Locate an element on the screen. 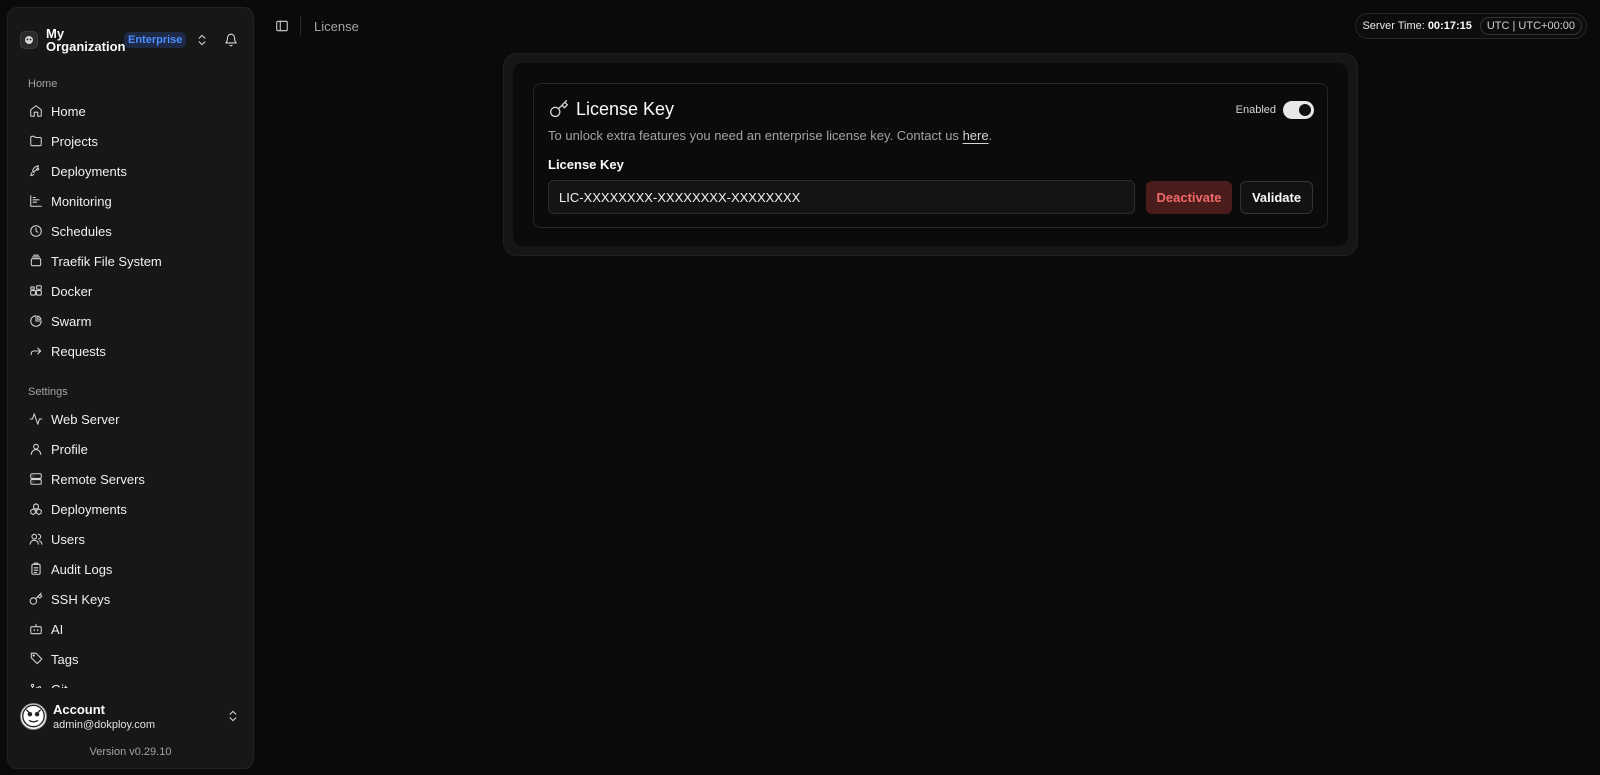  sidebar-item-remote-servers: Remote Servers is located at coordinates (130, 479).